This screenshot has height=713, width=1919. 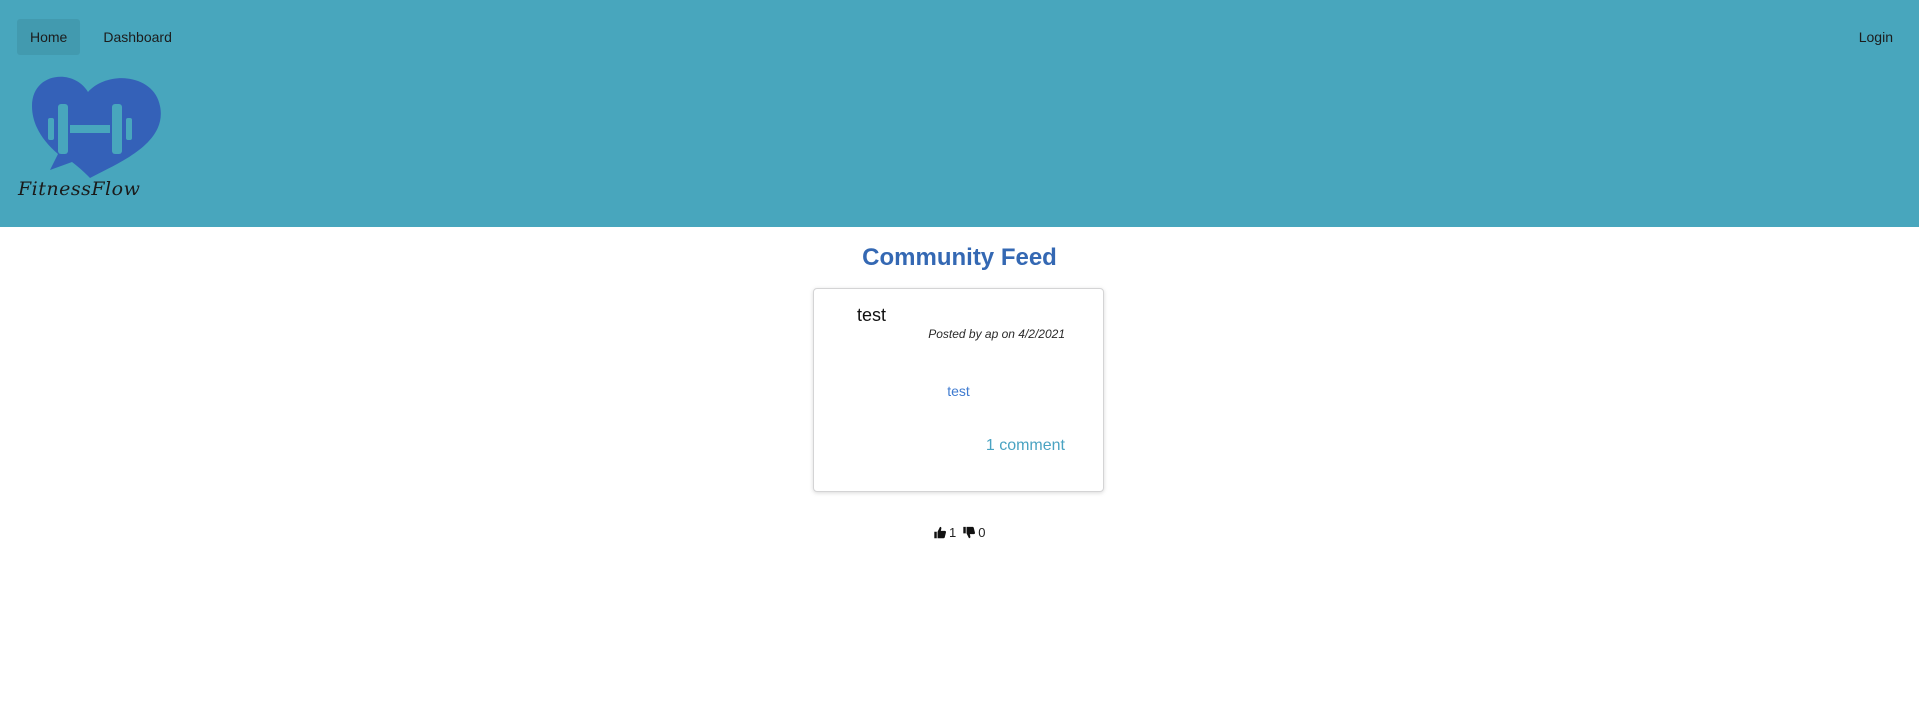 I want to click on page-title: Community Feed, so click(x=959, y=257).